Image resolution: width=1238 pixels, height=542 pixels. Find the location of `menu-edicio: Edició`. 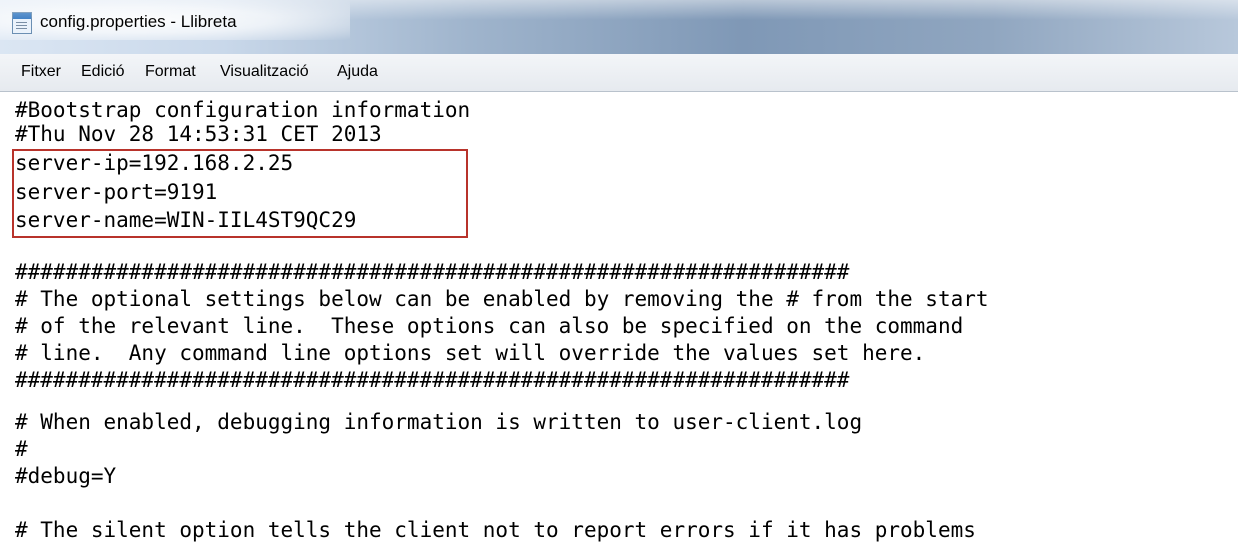

menu-edicio: Edició is located at coordinates (103, 72).